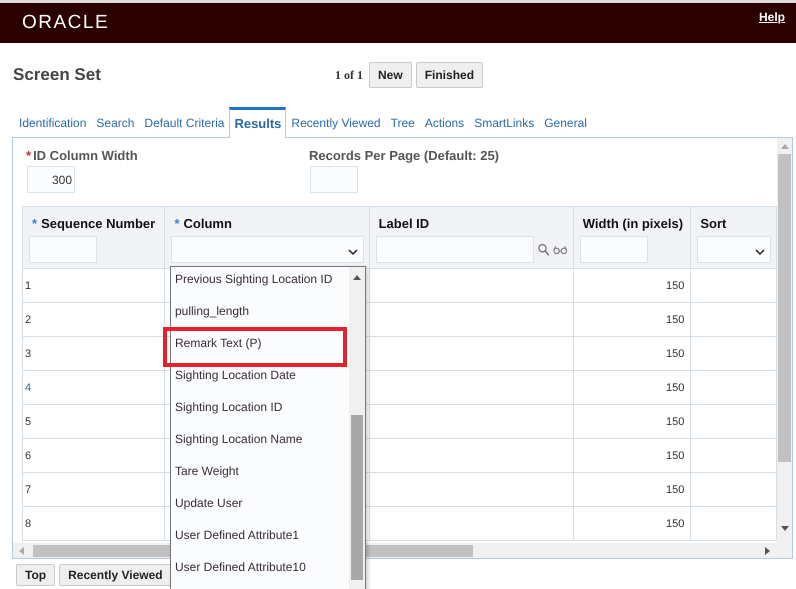 This screenshot has width=796, height=589. Describe the element at coordinates (565, 126) in the screenshot. I see `tab: General` at that location.